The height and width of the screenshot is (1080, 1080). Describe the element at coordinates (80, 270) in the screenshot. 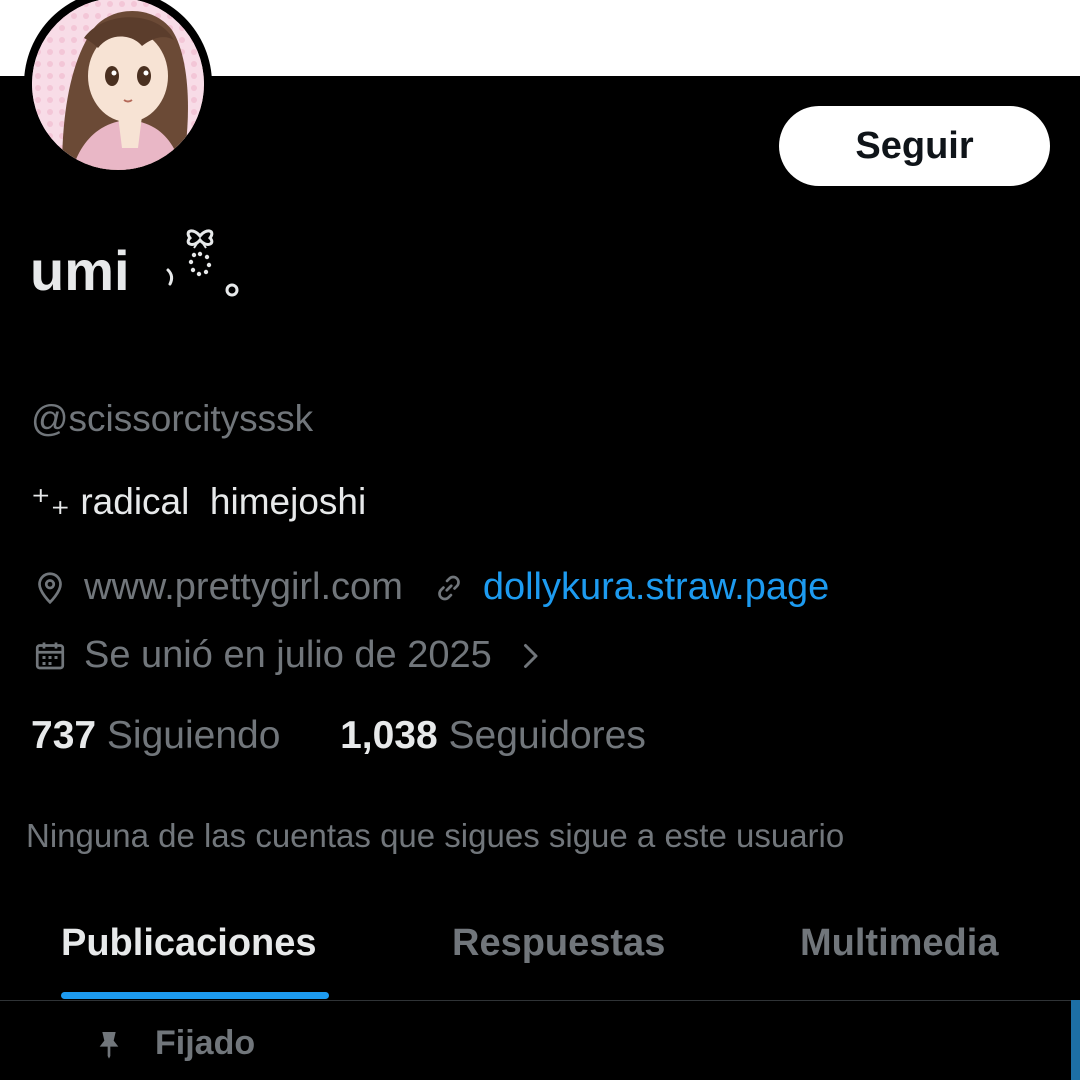

I see `display-name: umi` at that location.